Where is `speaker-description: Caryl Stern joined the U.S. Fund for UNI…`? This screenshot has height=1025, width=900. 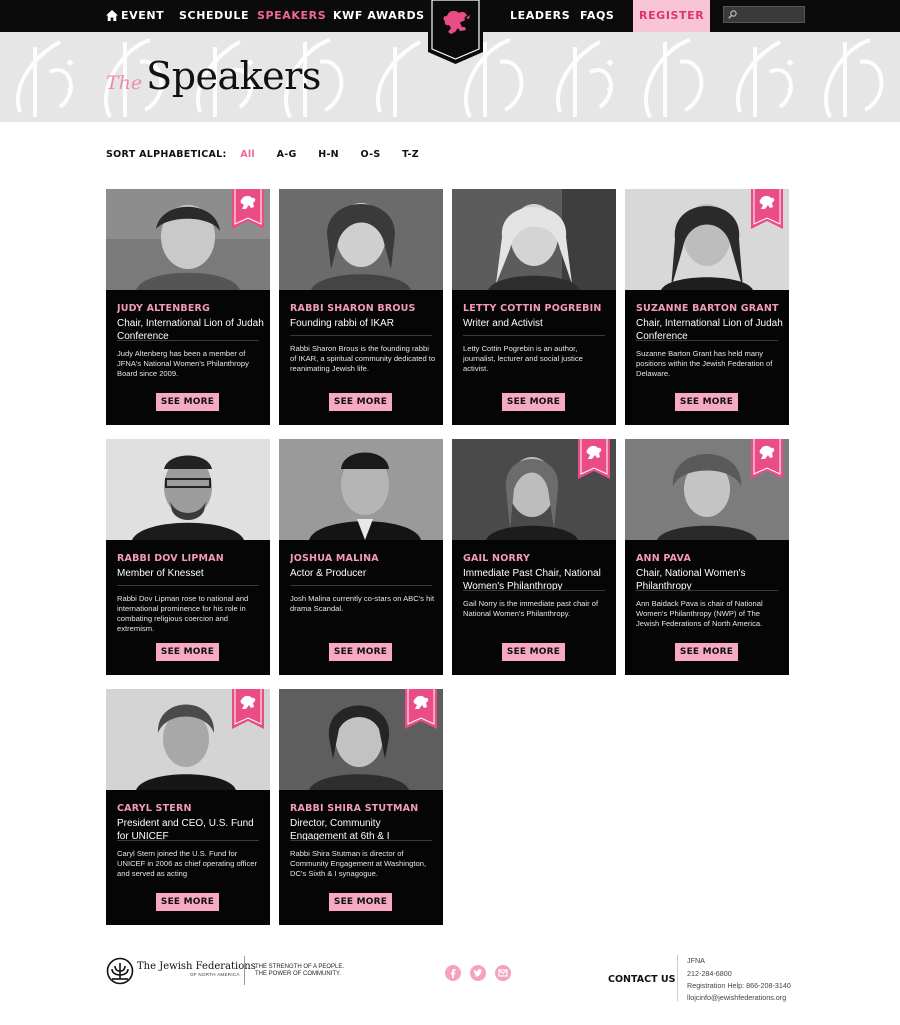
speaker-description: Caryl Stern joined the U.S. Fund for UNI… is located at coordinates (187, 863).